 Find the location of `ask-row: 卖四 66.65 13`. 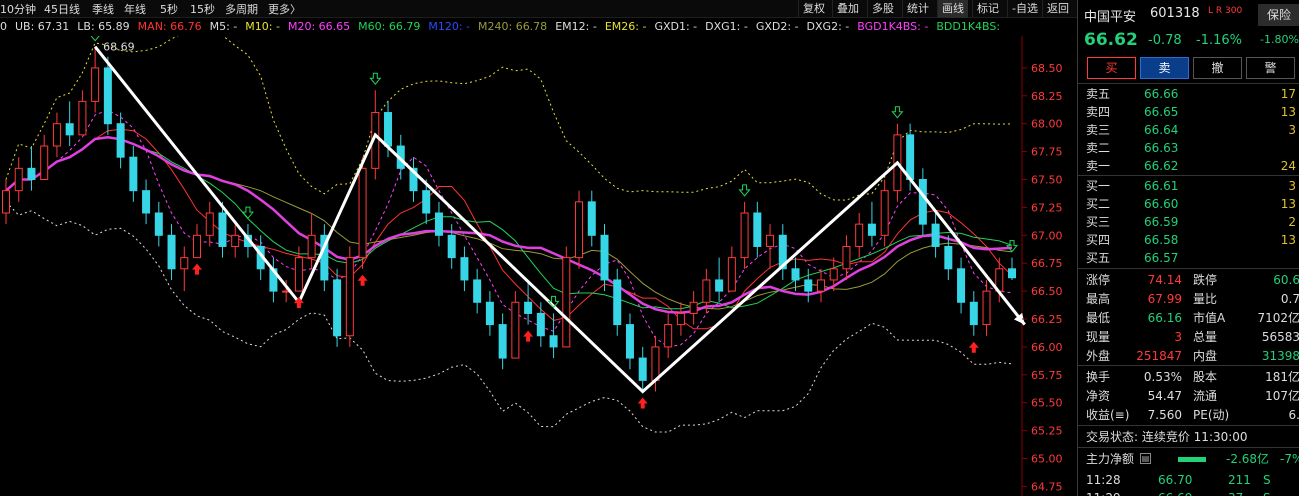

ask-row: 卖四 66.65 13 is located at coordinates (1188, 112).